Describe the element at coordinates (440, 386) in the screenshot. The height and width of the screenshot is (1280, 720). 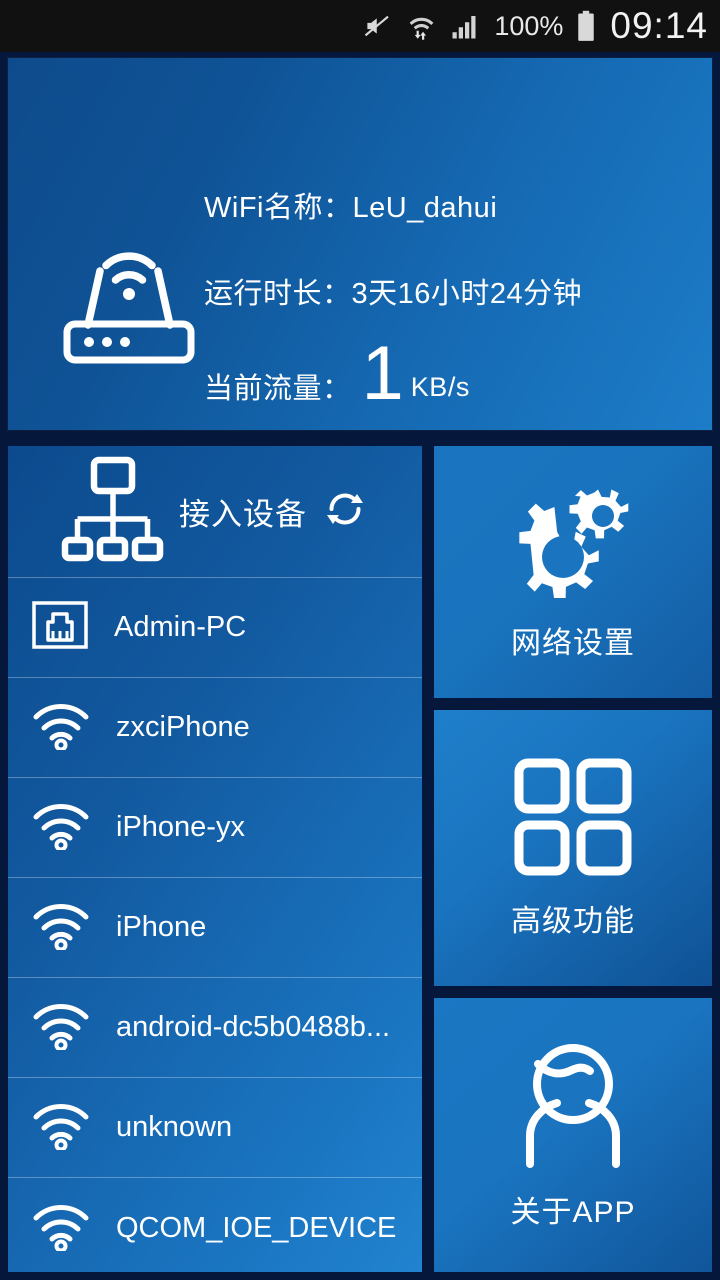
I see `traffic-unit: KB/s` at that location.